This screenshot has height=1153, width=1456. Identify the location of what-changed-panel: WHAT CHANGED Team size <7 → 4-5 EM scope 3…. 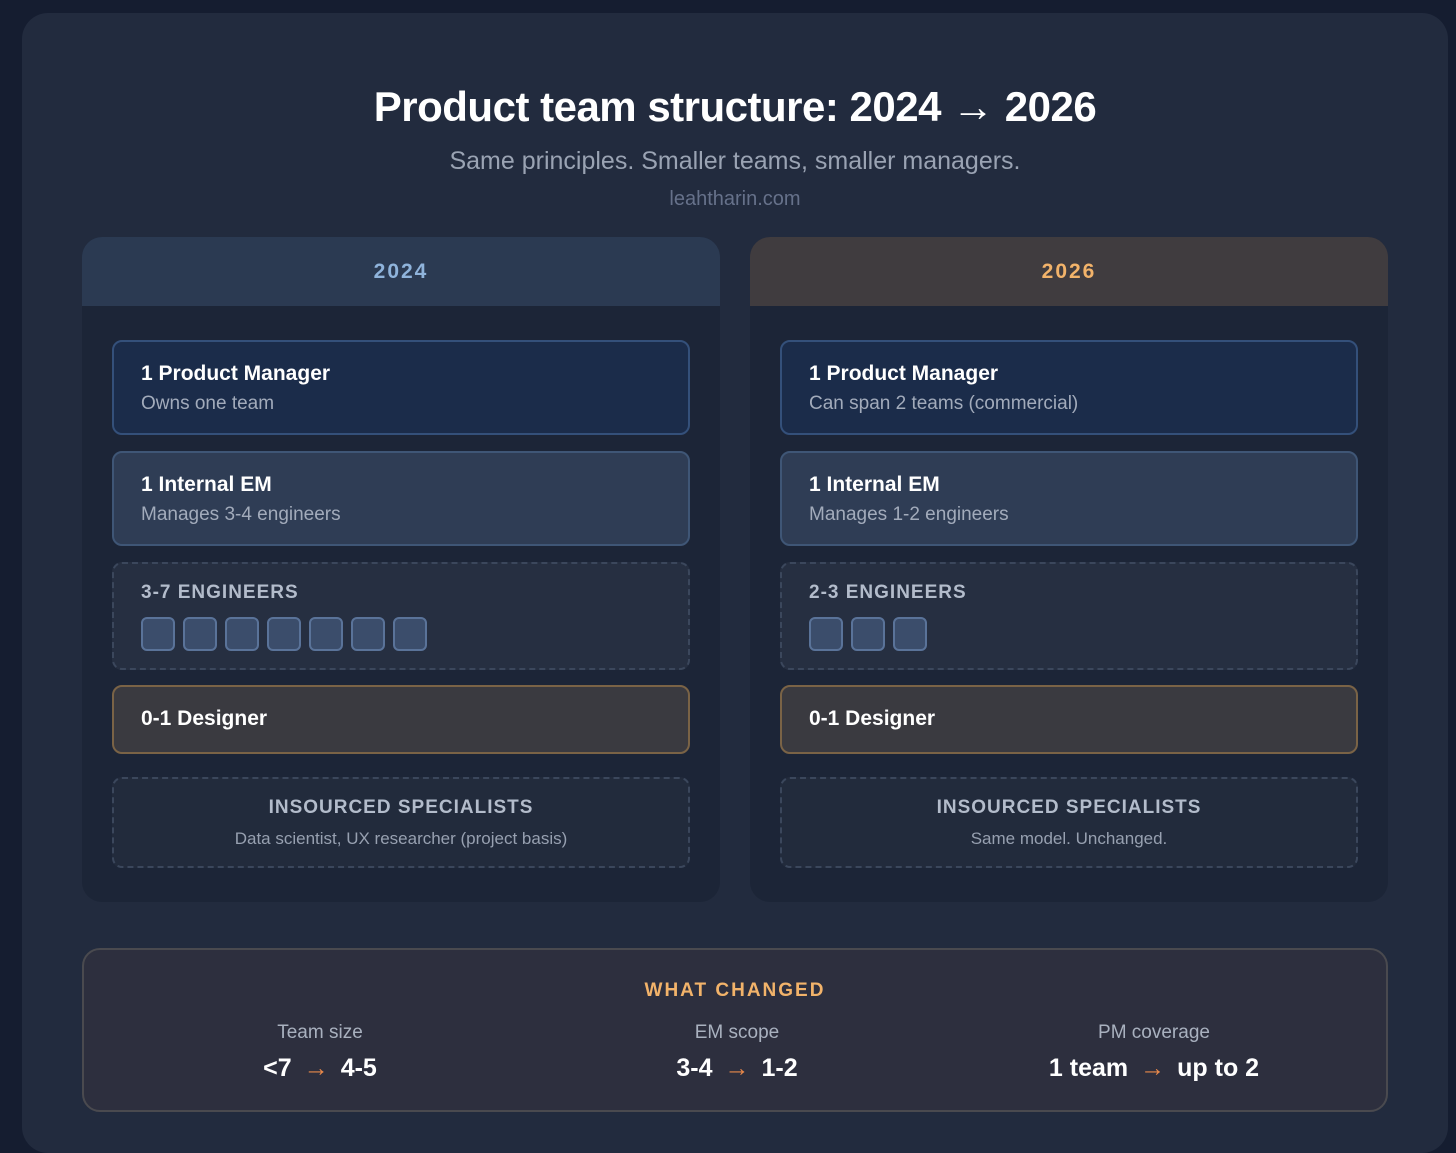
(735, 1030).